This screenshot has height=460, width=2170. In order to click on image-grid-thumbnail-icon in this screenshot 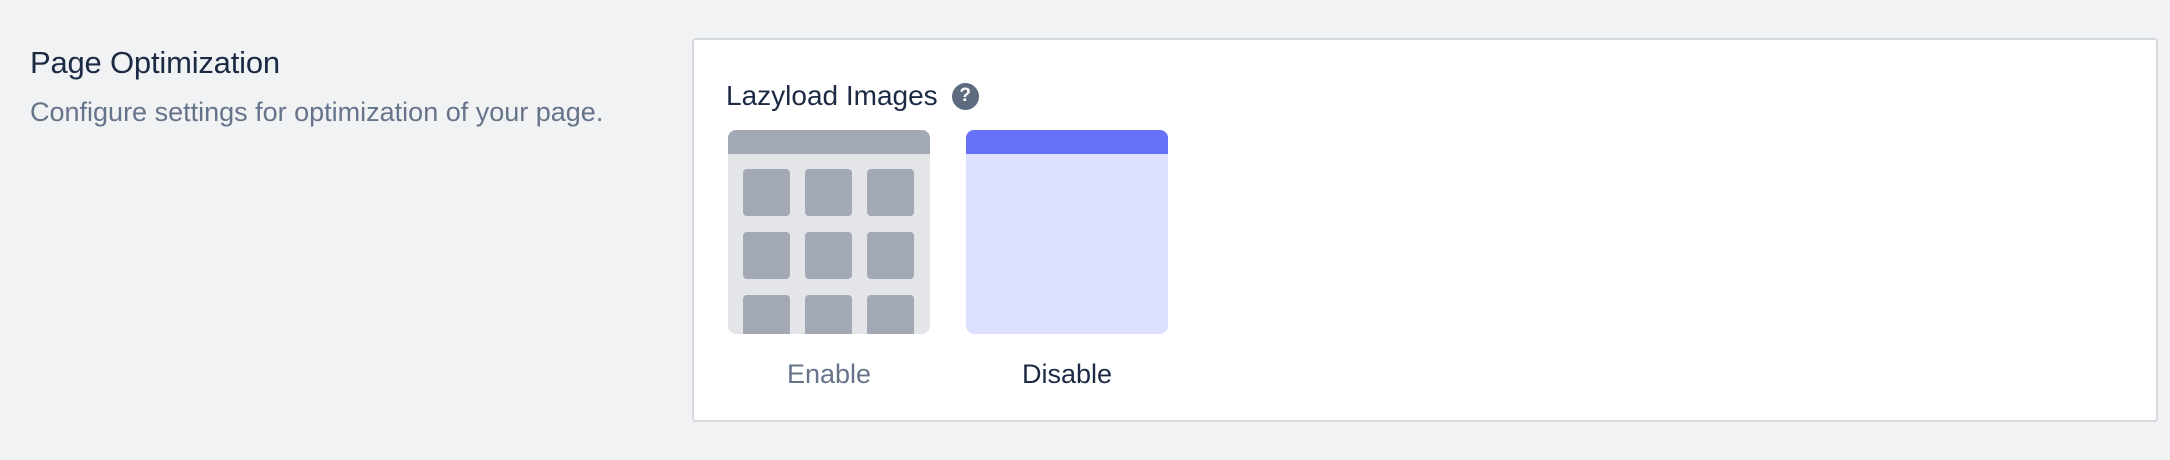, I will do `click(829, 232)`.